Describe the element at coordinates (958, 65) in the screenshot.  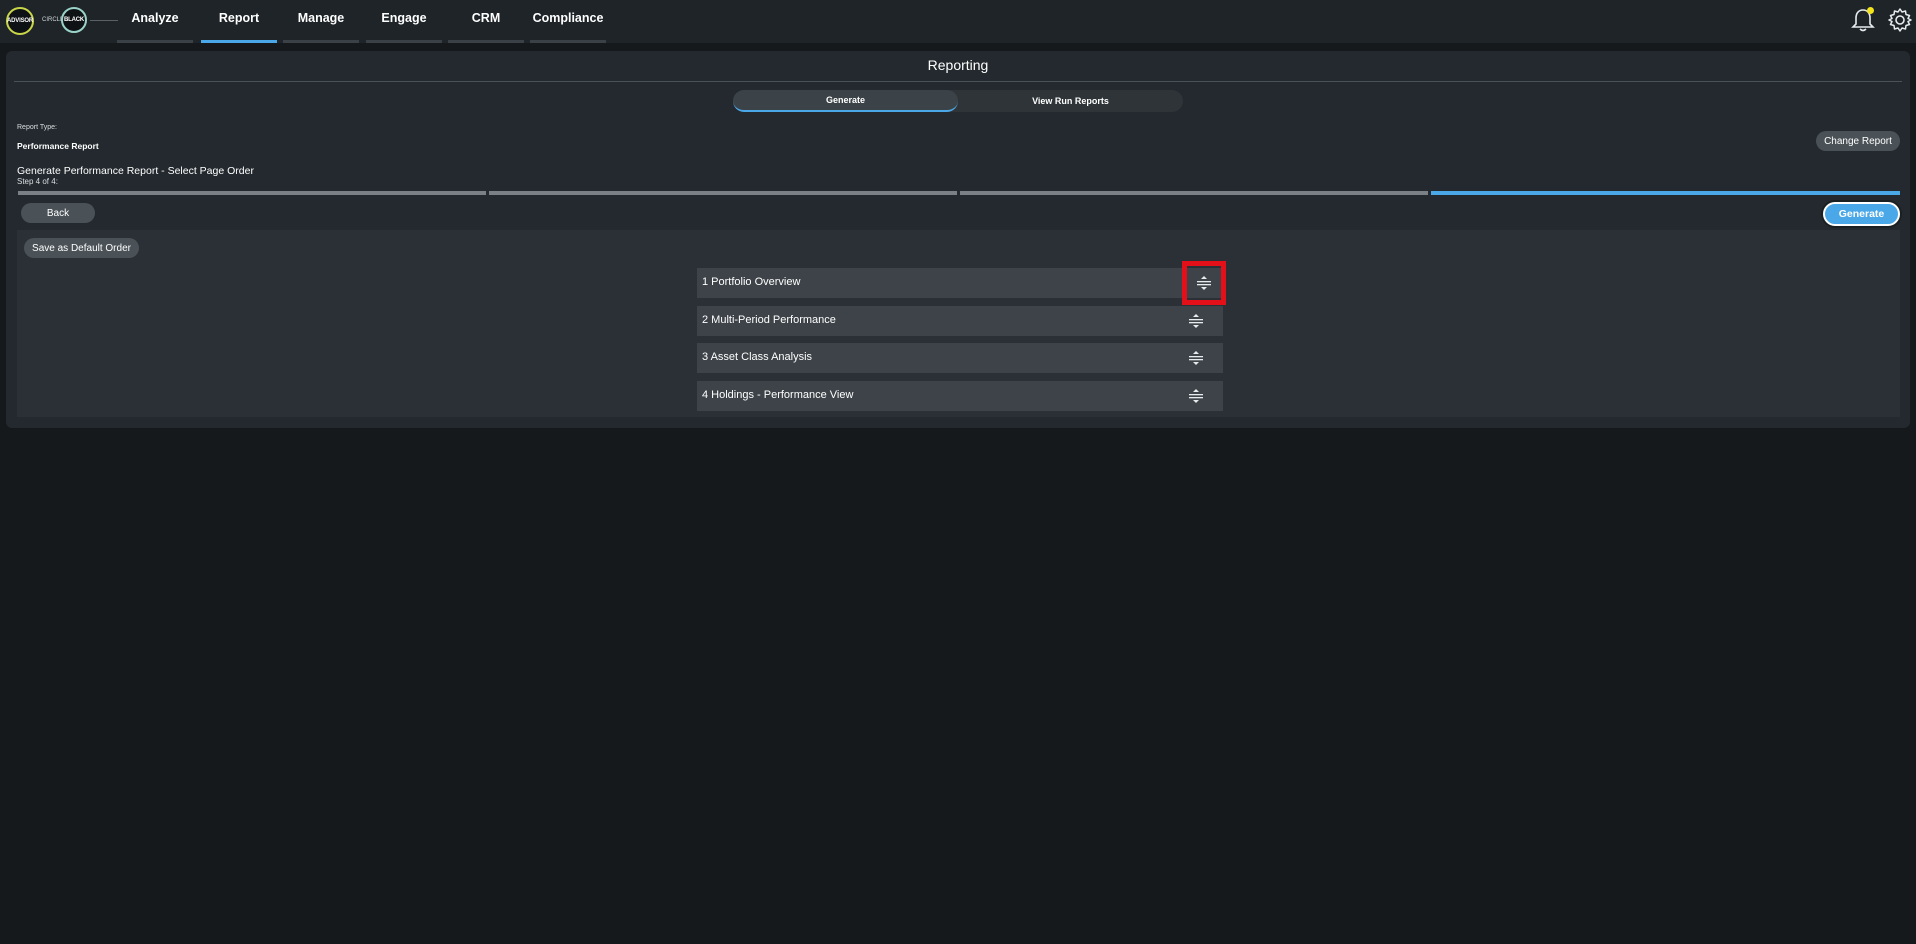
I see `page-title: Reporting` at that location.